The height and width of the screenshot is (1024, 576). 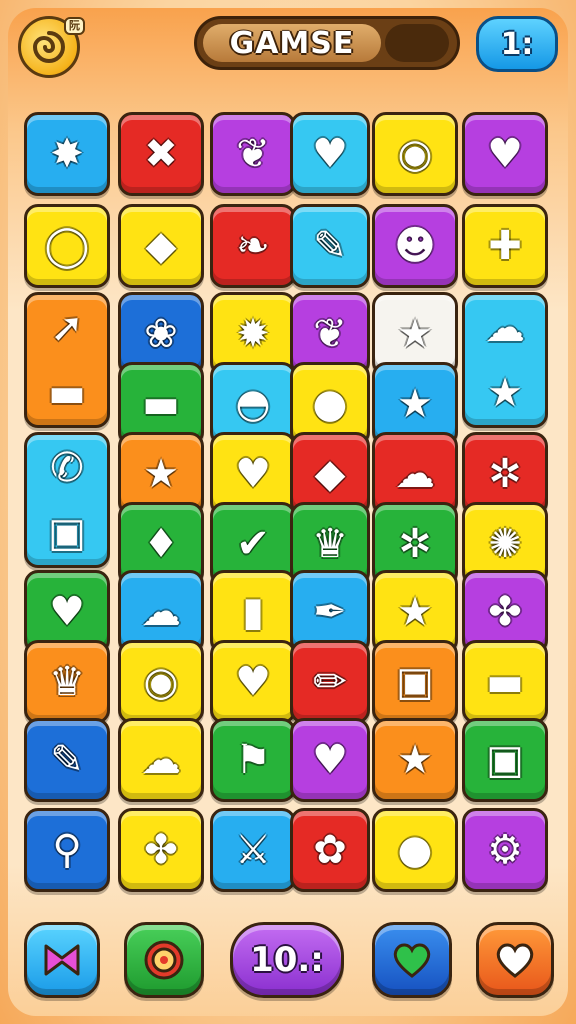 I want to click on gear-icon: ⚙, so click(x=505, y=850).